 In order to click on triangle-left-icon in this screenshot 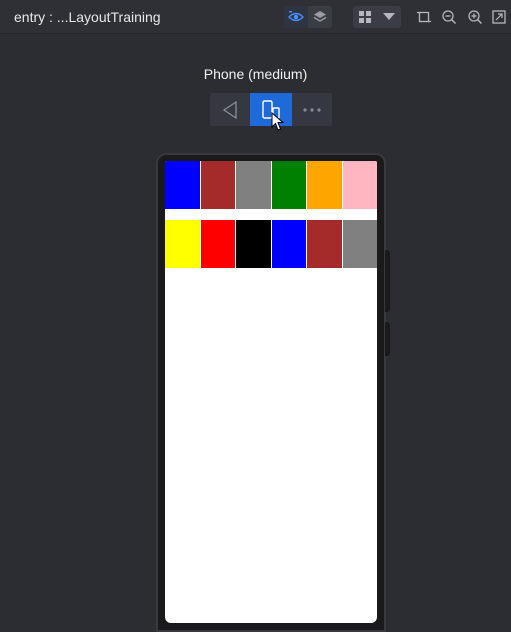, I will do `click(229, 109)`.